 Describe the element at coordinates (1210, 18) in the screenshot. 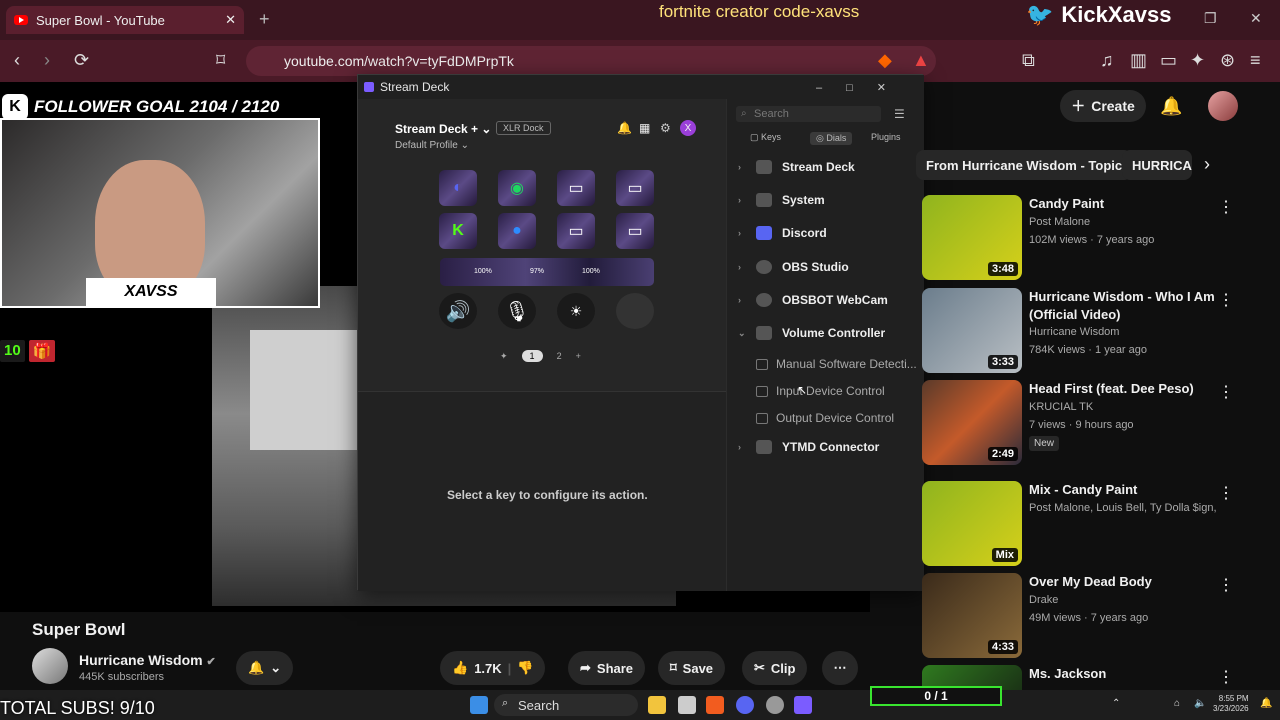

I see `restore-window-icon: ❐` at that location.